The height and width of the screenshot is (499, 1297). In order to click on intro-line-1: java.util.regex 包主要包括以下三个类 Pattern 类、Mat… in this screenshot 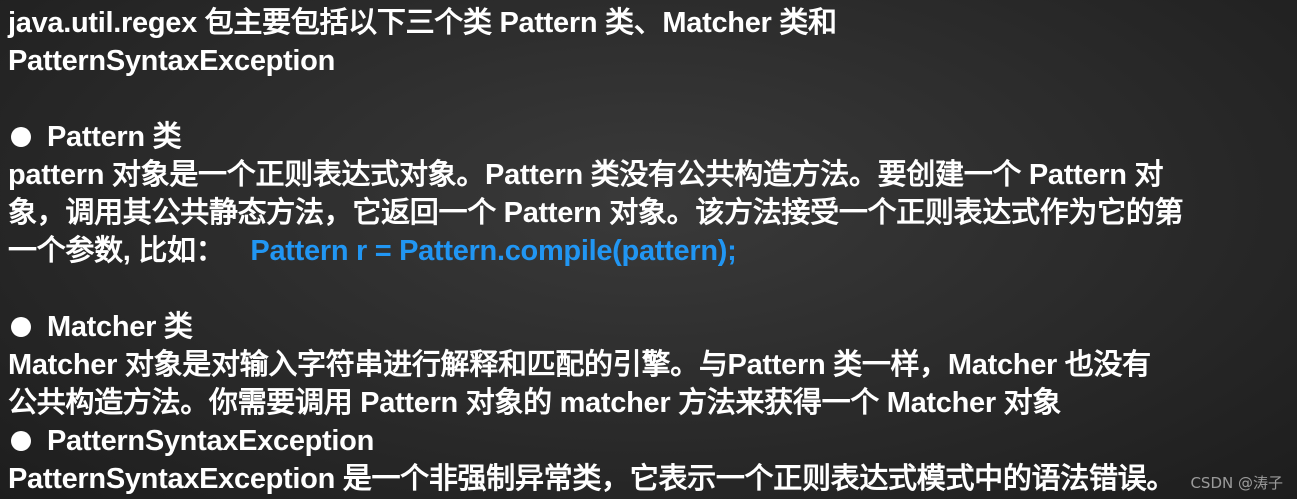, I will do `click(422, 23)`.